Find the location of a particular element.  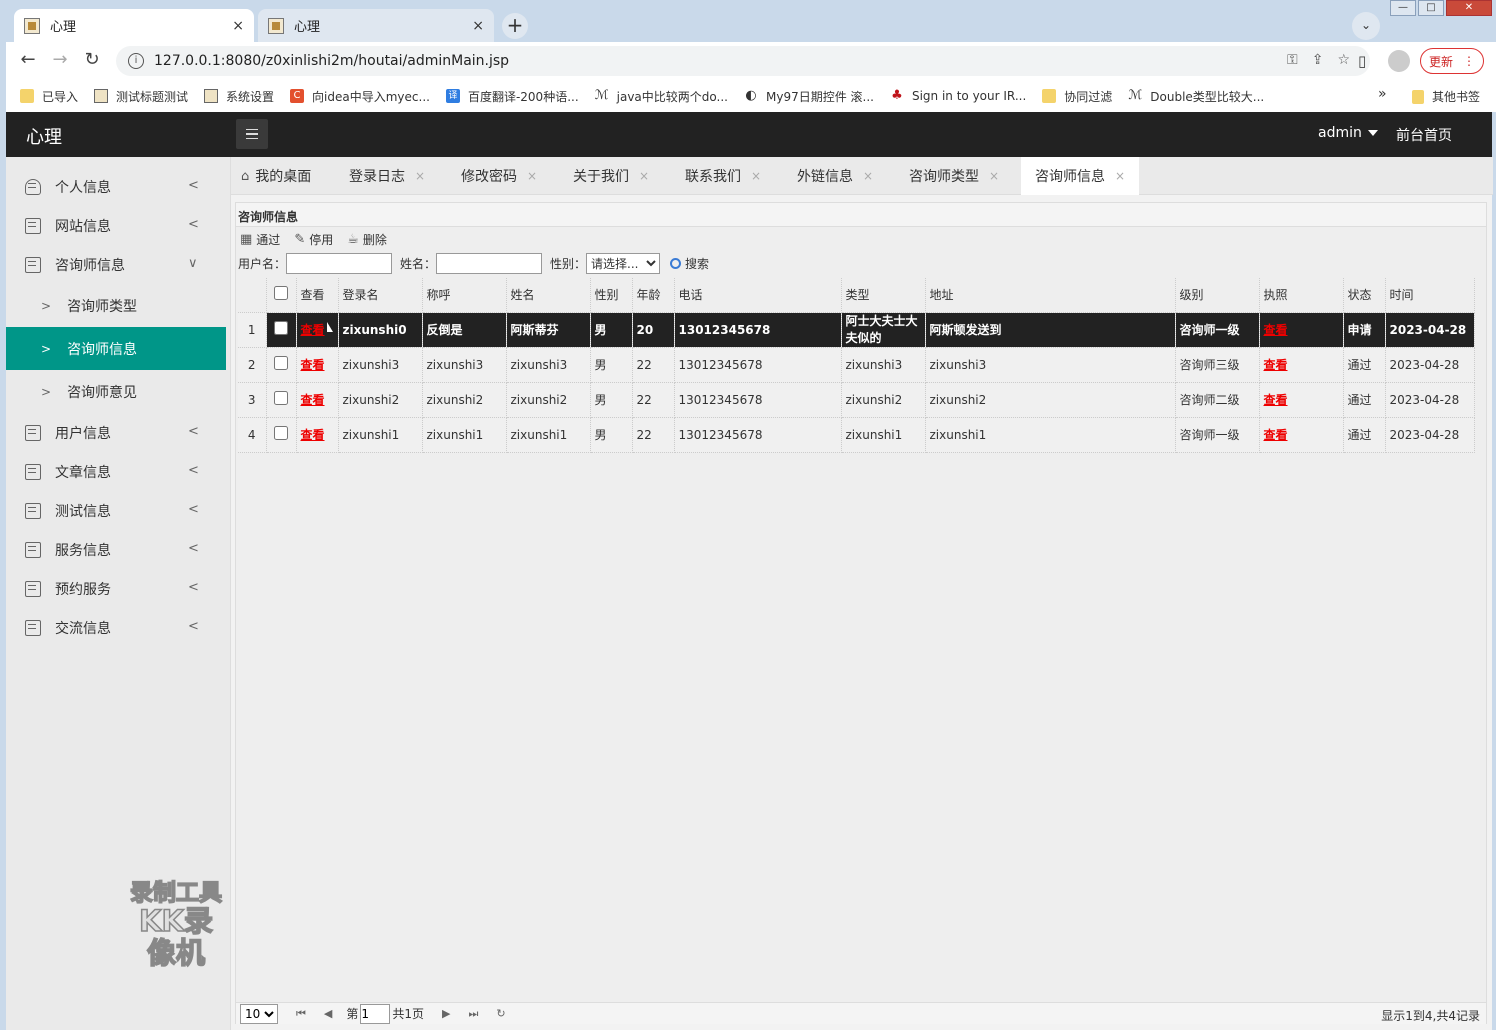

tab-contact-us: 联系我们 × is located at coordinates (723, 176).